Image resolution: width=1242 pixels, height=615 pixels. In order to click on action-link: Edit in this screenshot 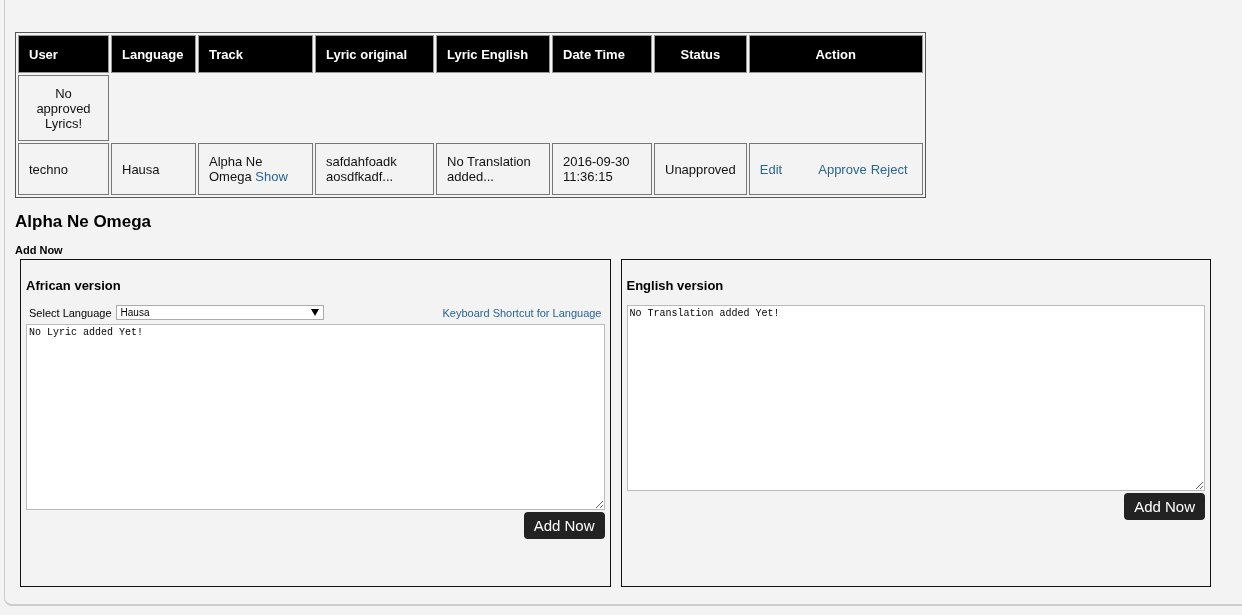, I will do `click(771, 169)`.